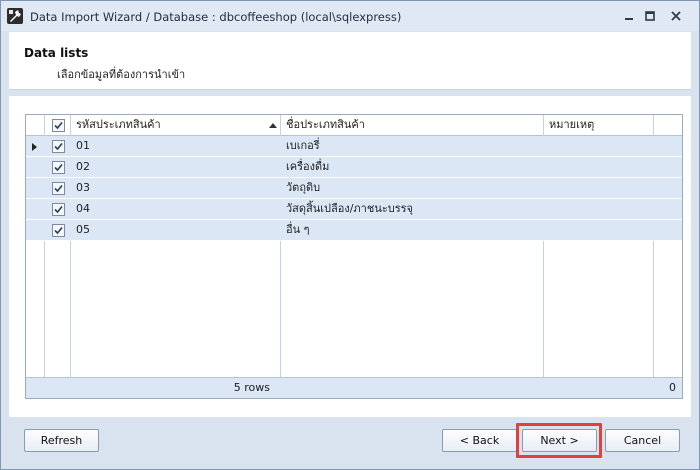 The width and height of the screenshot is (700, 470). What do you see at coordinates (121, 74) in the screenshot?
I see `page-subtitle: เลือกข้อมูลที่ต้องการนำเข้า` at bounding box center [121, 74].